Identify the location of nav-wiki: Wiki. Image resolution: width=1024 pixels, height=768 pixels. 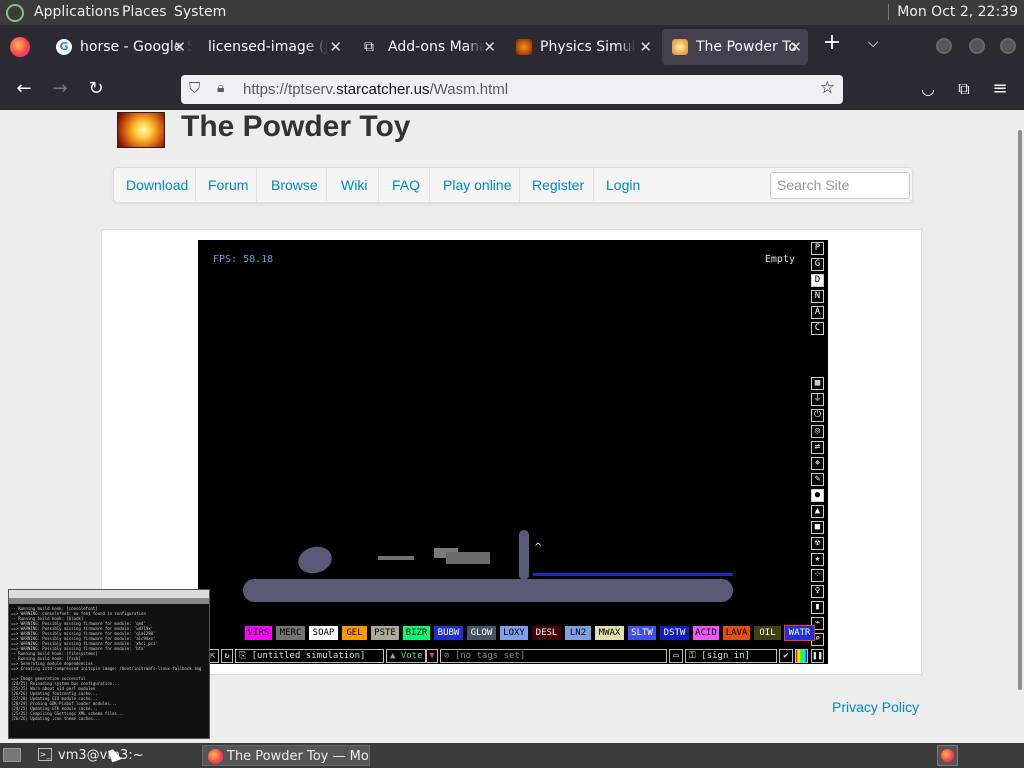
(353, 185).